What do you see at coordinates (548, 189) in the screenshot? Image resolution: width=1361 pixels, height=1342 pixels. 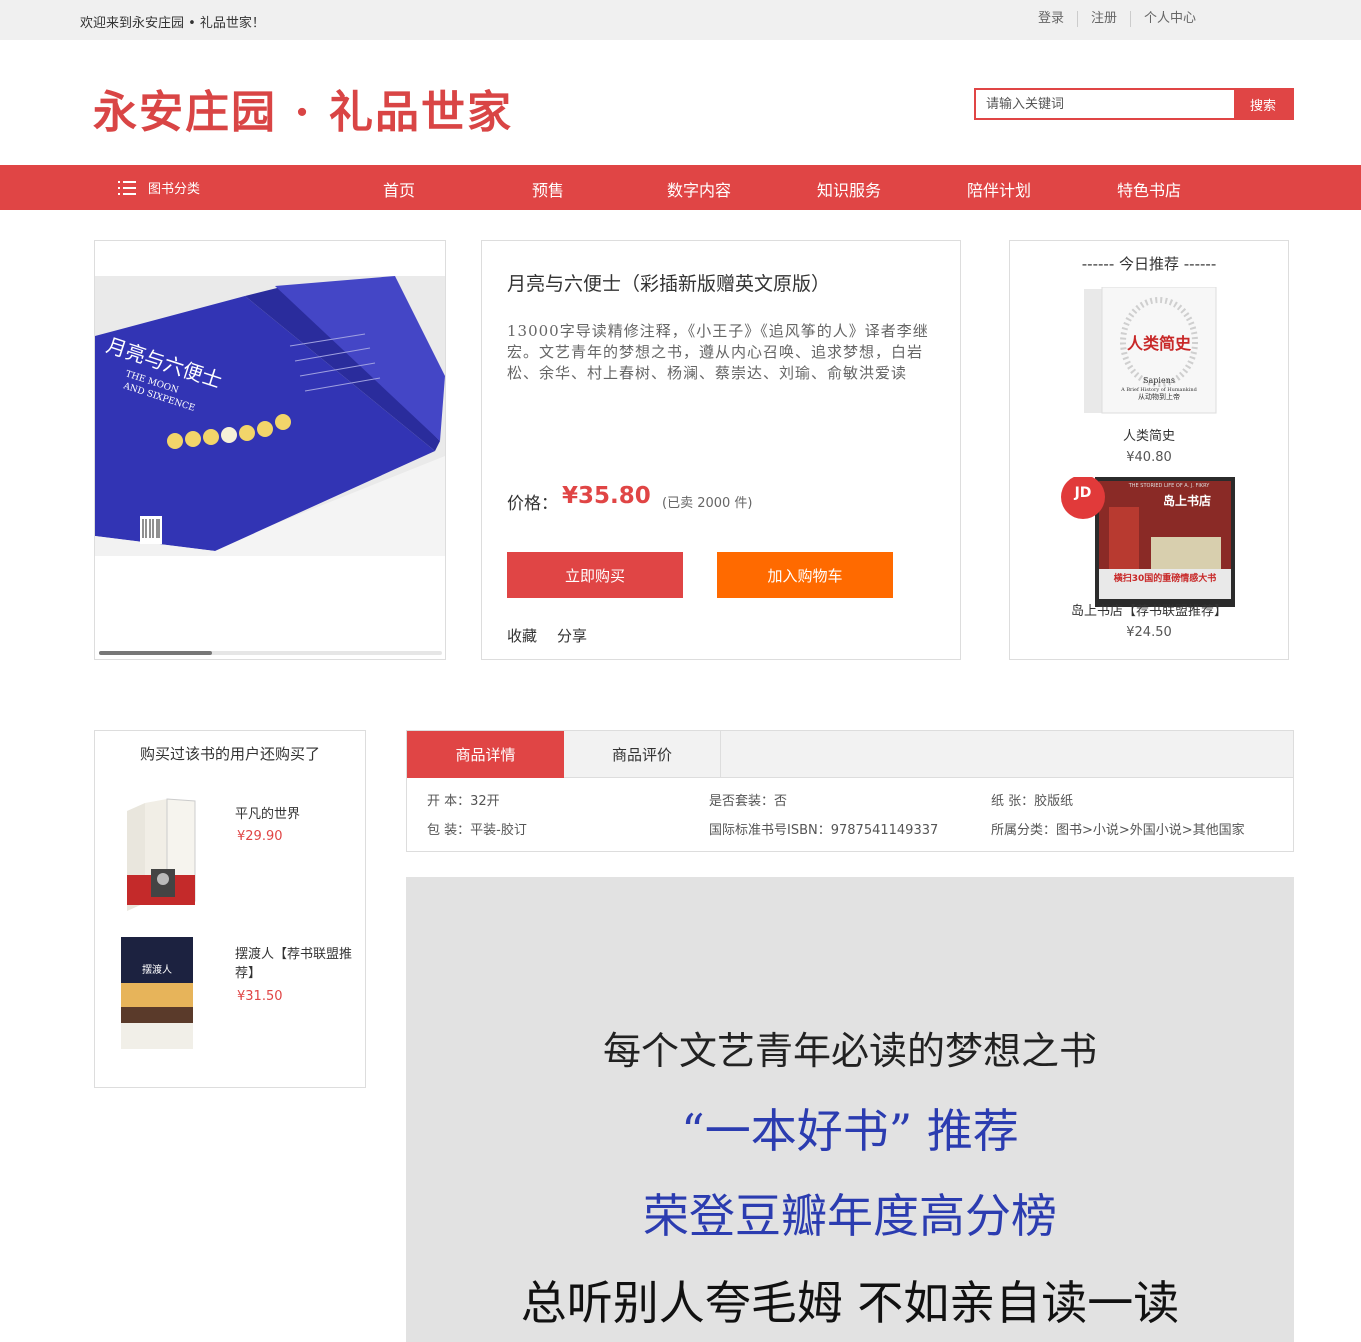 I see `nav-item-presale: 预售` at bounding box center [548, 189].